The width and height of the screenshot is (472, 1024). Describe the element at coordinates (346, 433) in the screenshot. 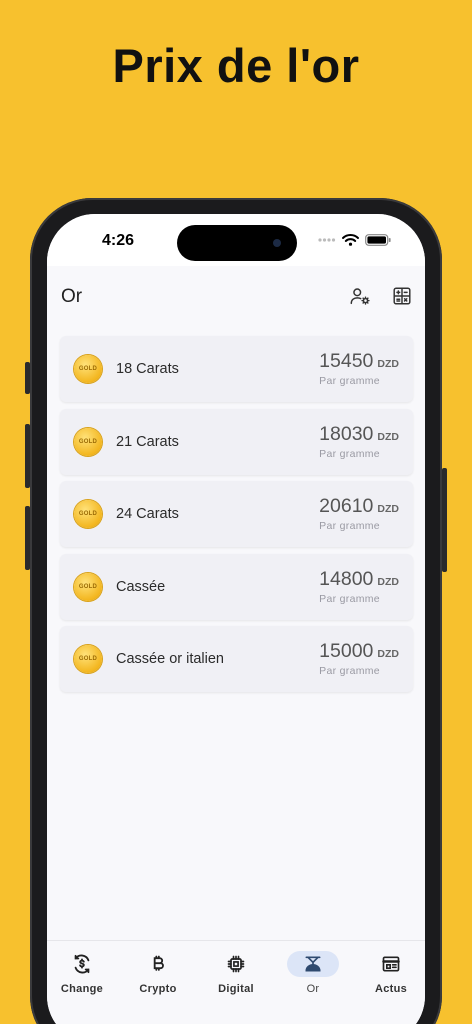

I see `gold-item-price: 18030` at that location.